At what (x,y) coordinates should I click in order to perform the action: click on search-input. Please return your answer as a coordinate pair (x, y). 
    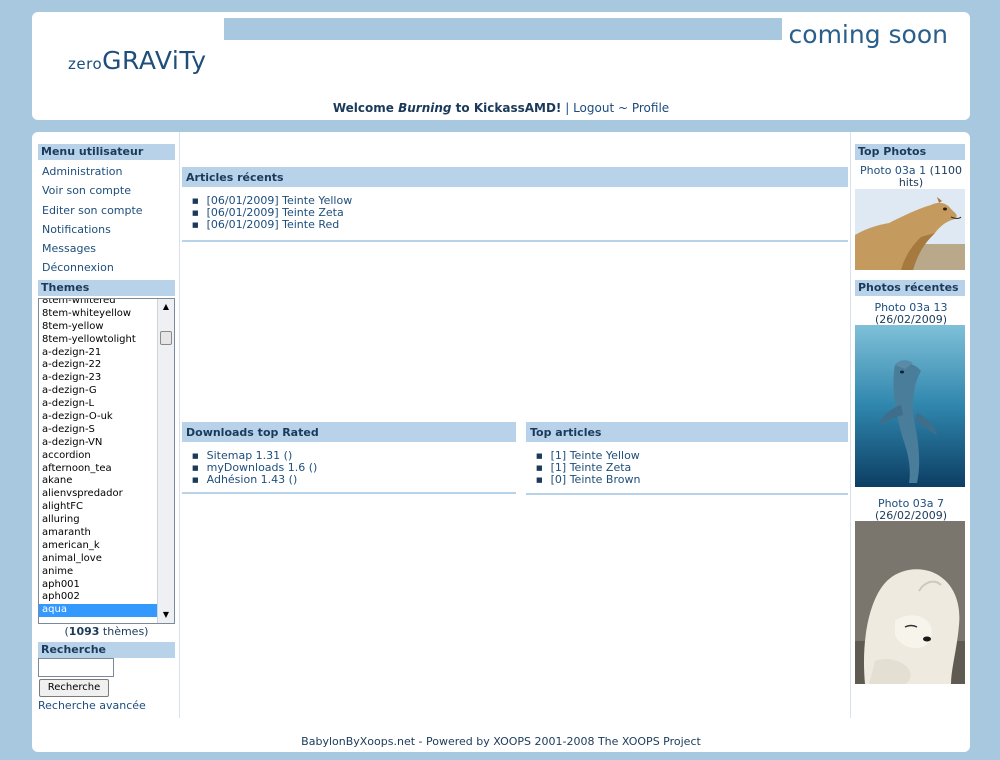
    Looking at the image, I should click on (76, 667).